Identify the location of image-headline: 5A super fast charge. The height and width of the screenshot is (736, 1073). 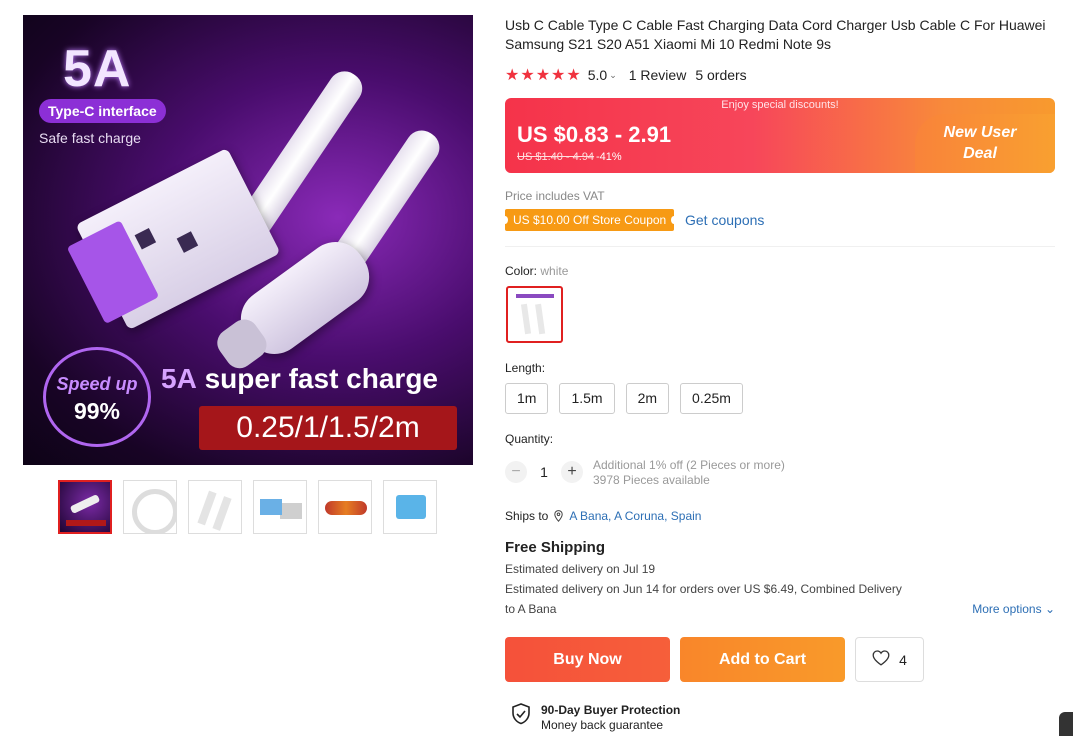
(299, 379).